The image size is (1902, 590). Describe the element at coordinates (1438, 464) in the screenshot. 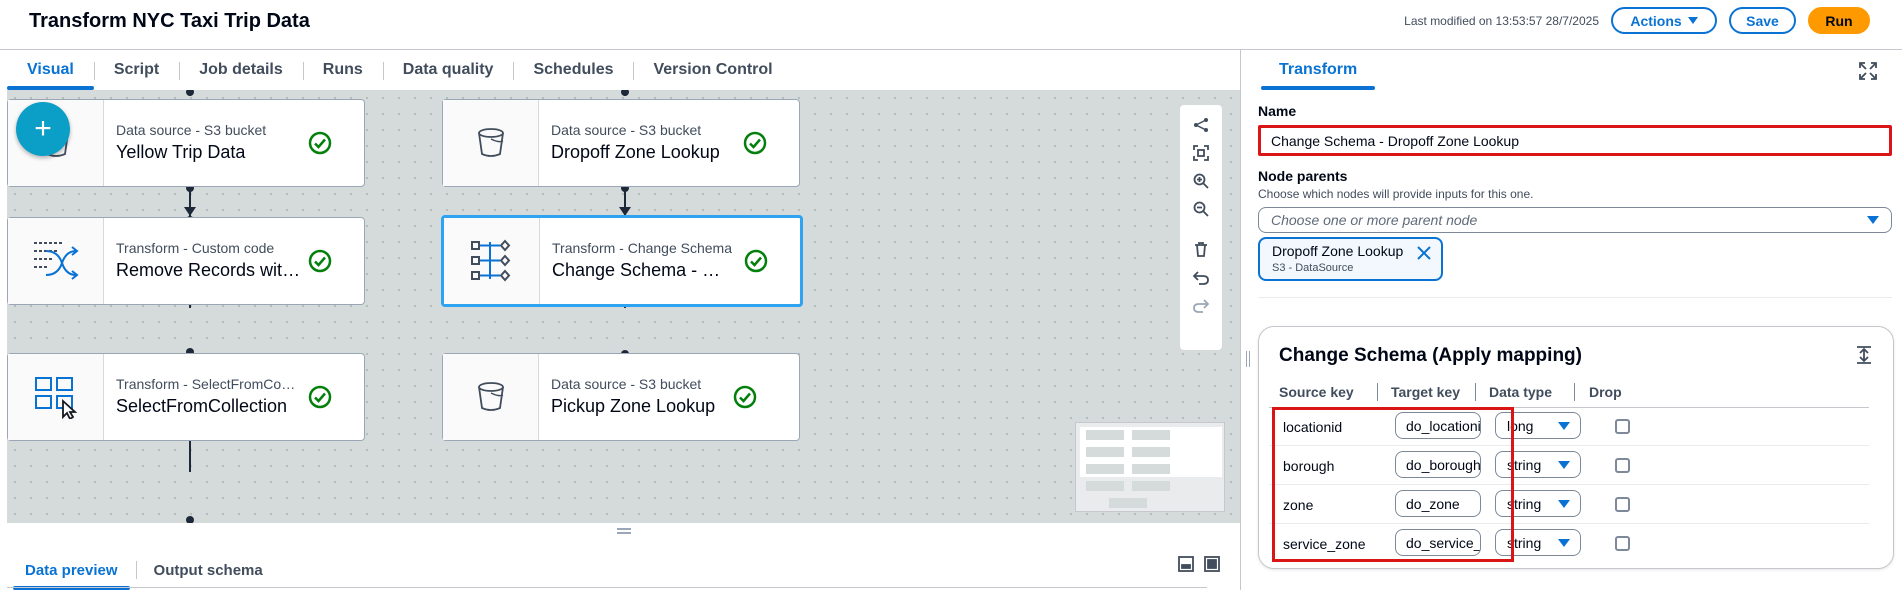

I see `target-key-input: do_borough` at that location.